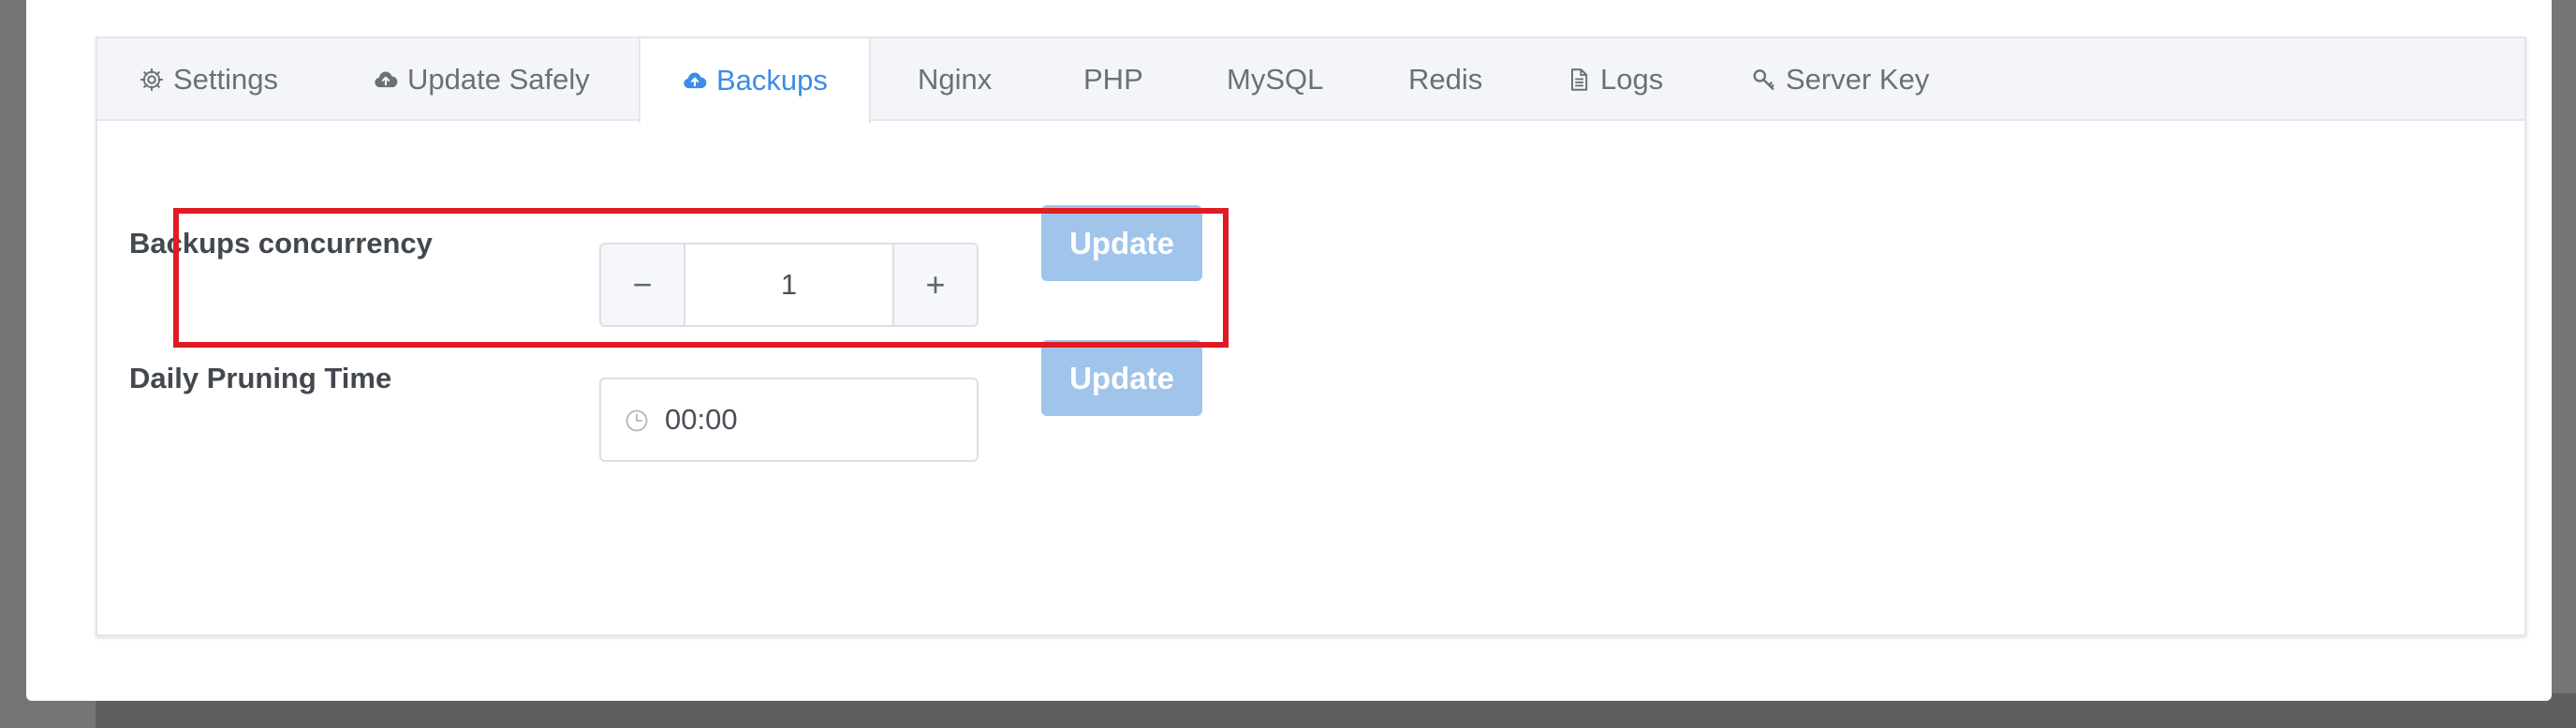  What do you see at coordinates (260, 378) in the screenshot?
I see `daily-pruning-time-label: Daily Pruning Time` at bounding box center [260, 378].